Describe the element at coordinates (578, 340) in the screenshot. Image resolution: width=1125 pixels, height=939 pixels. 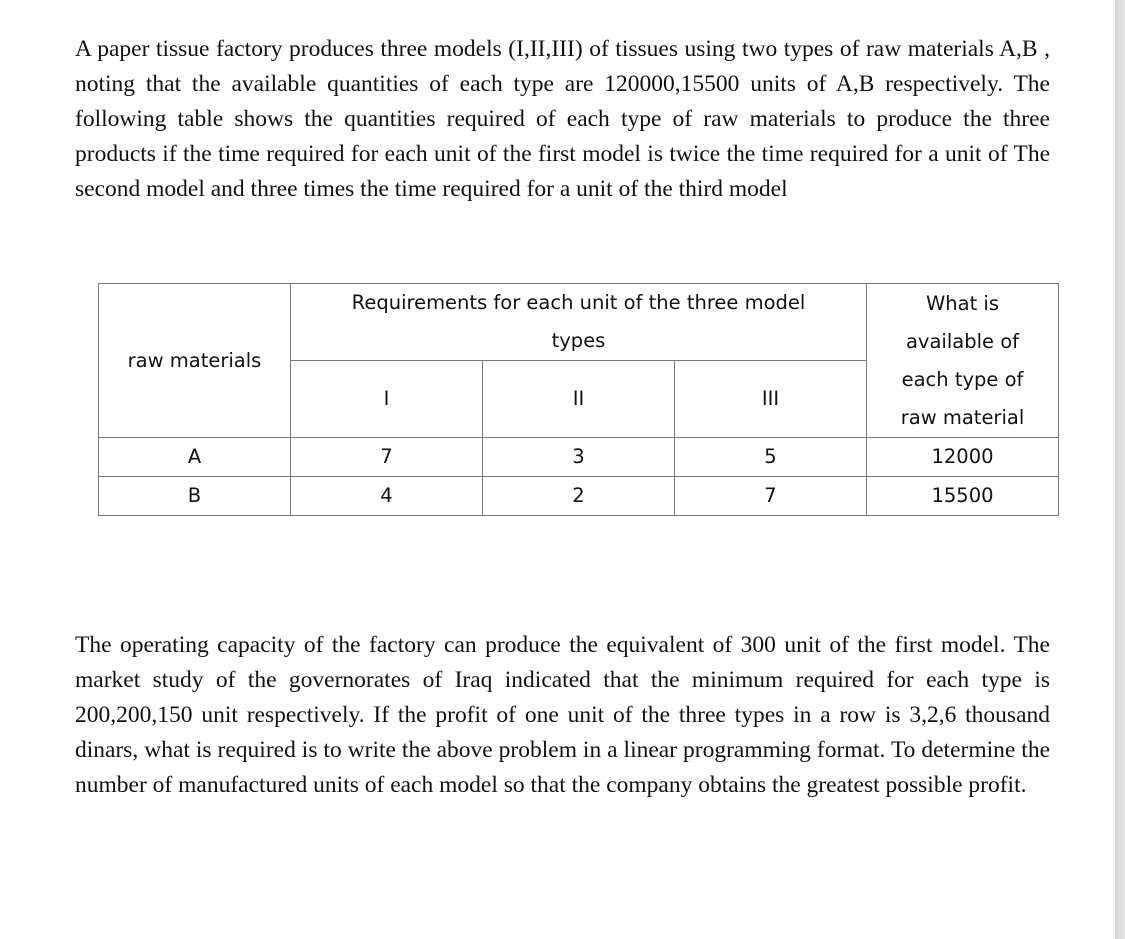
I see `header-requirements-line2: types` at that location.